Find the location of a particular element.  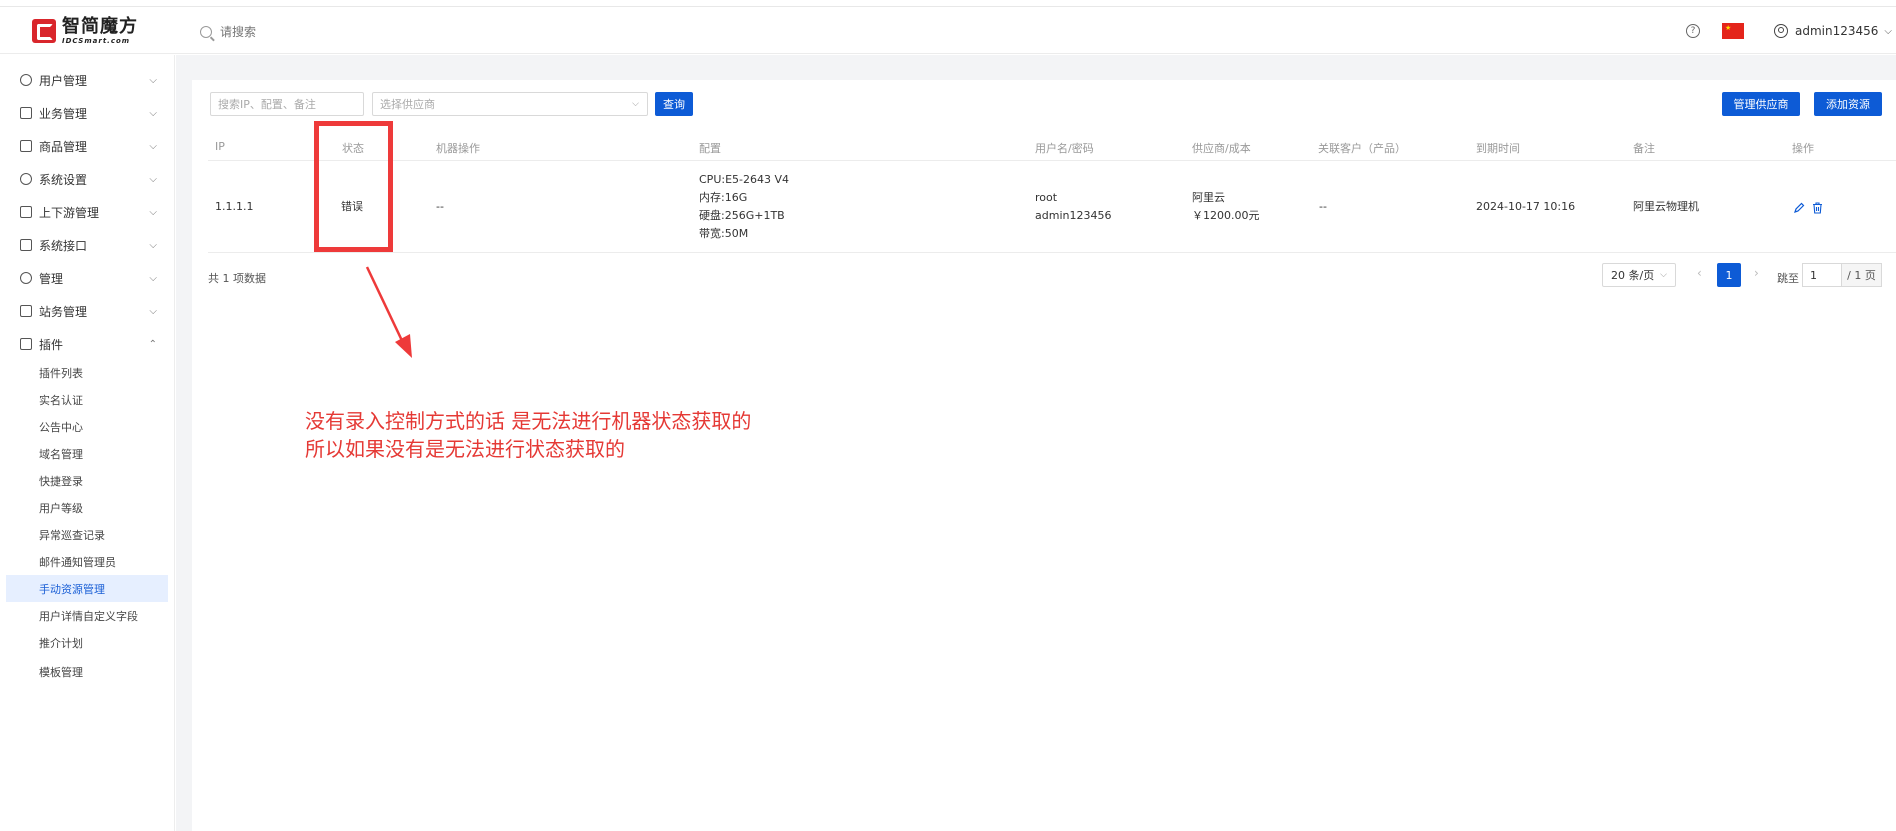

column-header-machine-op: 机器操作 is located at coordinates (458, 148).